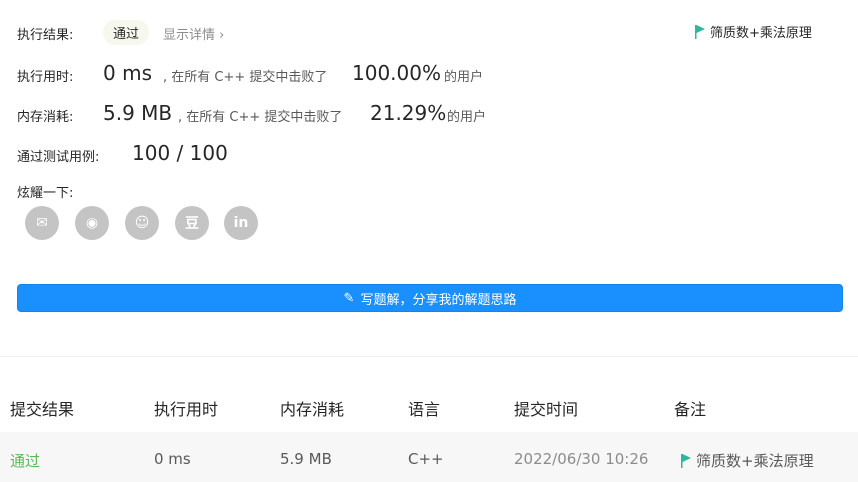 The height and width of the screenshot is (482, 858). What do you see at coordinates (260, 117) in the screenshot?
I see `memory-beat-text: , 在所有 C++ 提交中击败了` at bounding box center [260, 117].